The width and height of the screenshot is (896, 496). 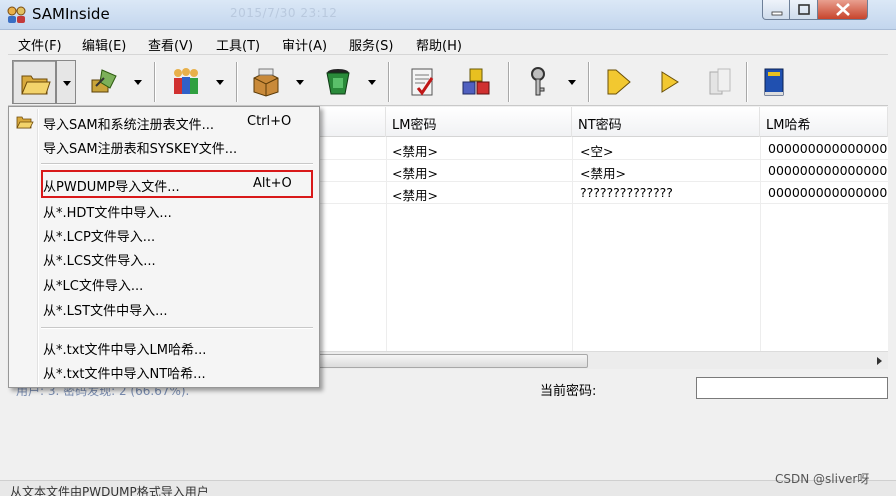 I want to click on scroll-right-icon, so click(x=879, y=361).